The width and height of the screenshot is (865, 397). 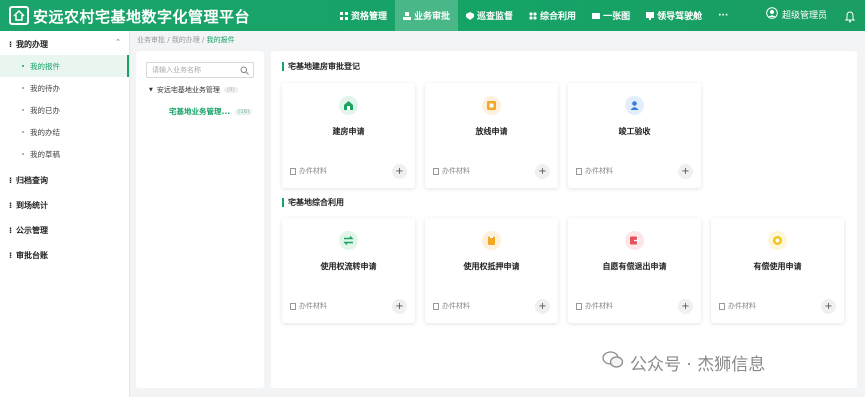 I want to click on sidebar-group-my-tasks: ⁝ 我的办理 ⌃, so click(x=64, y=44).